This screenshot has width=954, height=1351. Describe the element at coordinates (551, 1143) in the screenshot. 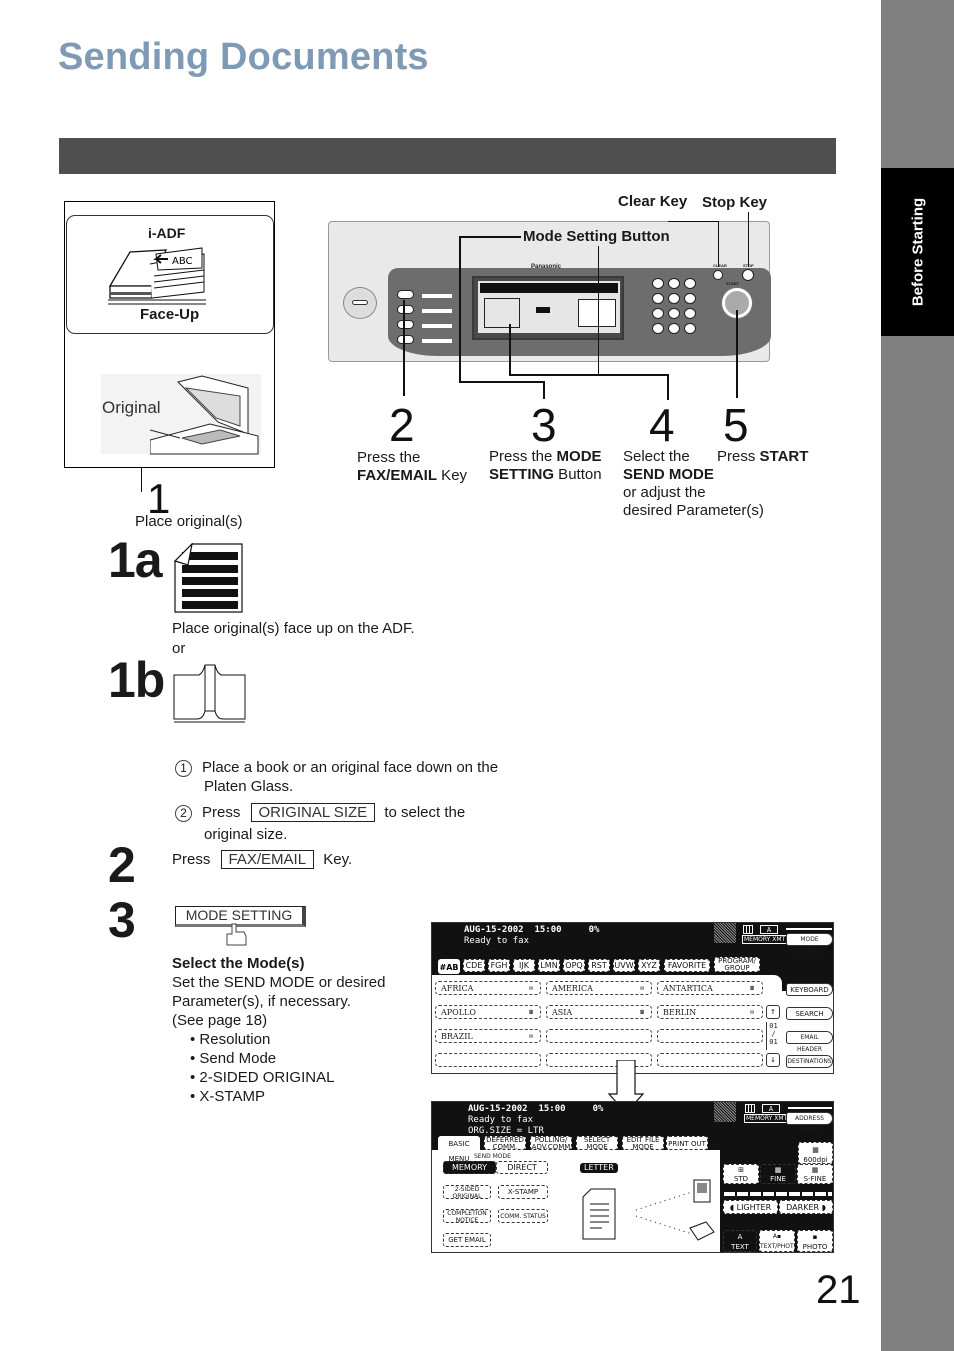

I see `tab-polling-adv-comm: POLLING/ ADV.COMM` at that location.